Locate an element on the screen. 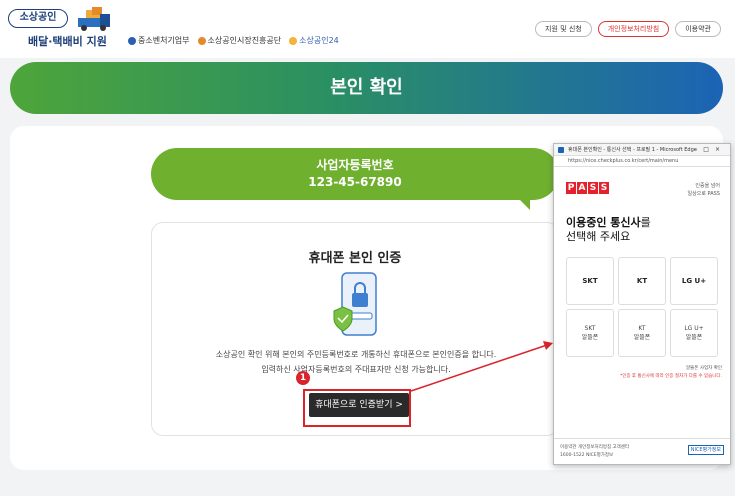 The height and width of the screenshot is (496, 735). popup-heading: 이용중인 통신사를 선택해 주세요 is located at coordinates (608, 229).